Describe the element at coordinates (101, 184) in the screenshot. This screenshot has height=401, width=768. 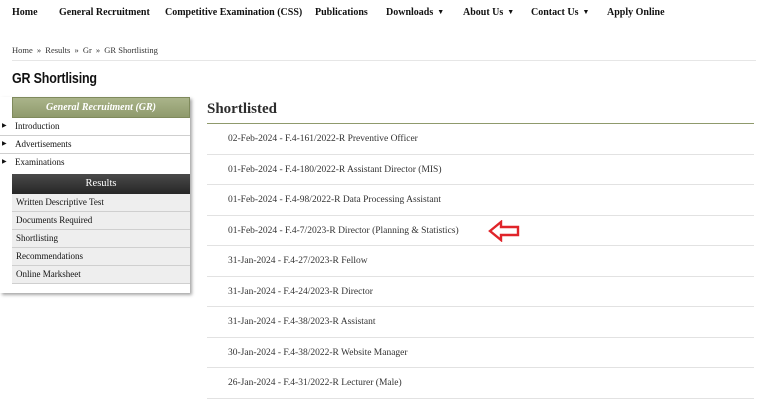
I see `sidebar-results-header: Results` at that location.